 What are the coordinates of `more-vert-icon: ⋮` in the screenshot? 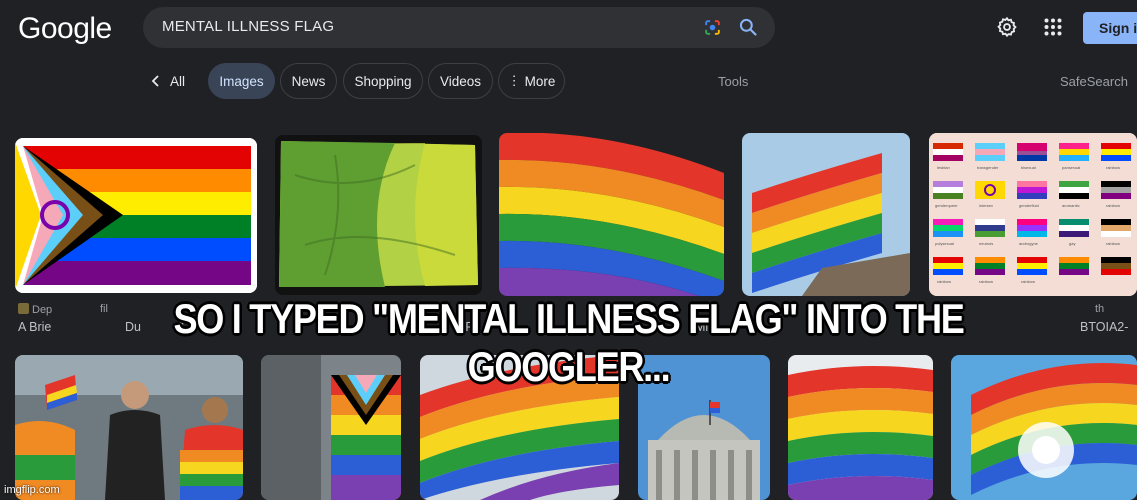 It's located at (514, 80).